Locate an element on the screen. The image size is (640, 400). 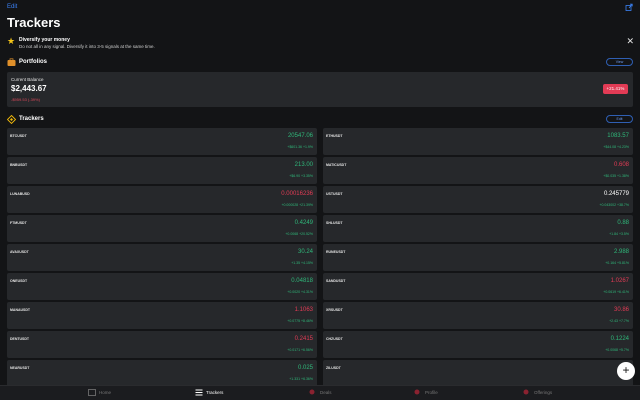
tracker-price: 0.4249 is located at coordinates (303, 223).